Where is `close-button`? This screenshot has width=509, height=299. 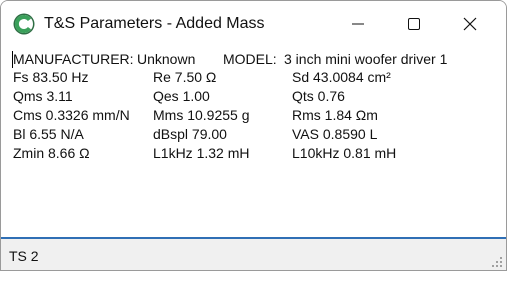
close-button is located at coordinates (470, 24).